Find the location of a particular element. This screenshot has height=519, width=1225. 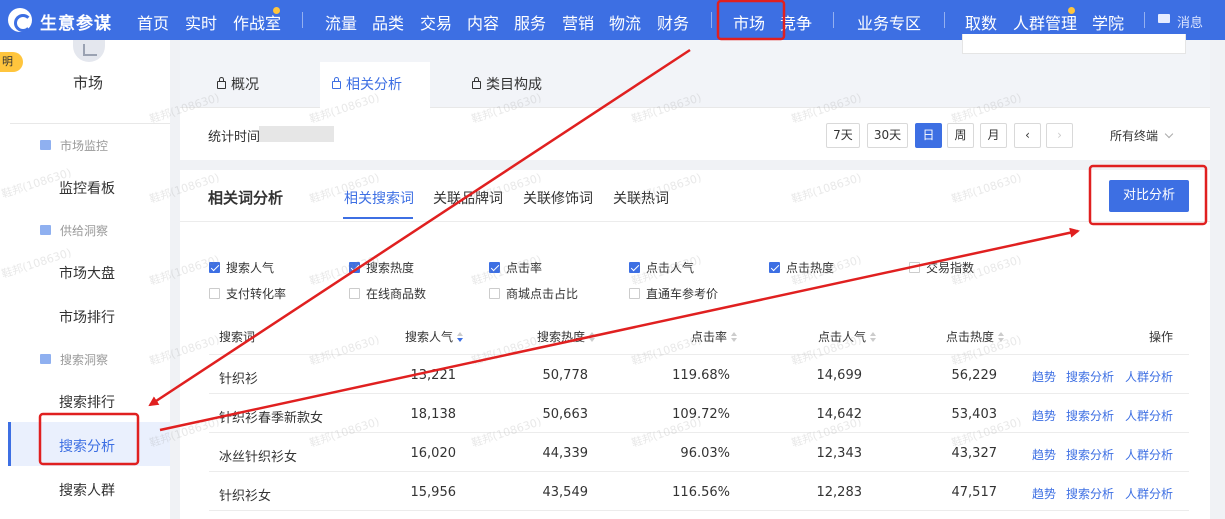

sidebar-item-market-ranking: 市场排行 is located at coordinates (87, 317).